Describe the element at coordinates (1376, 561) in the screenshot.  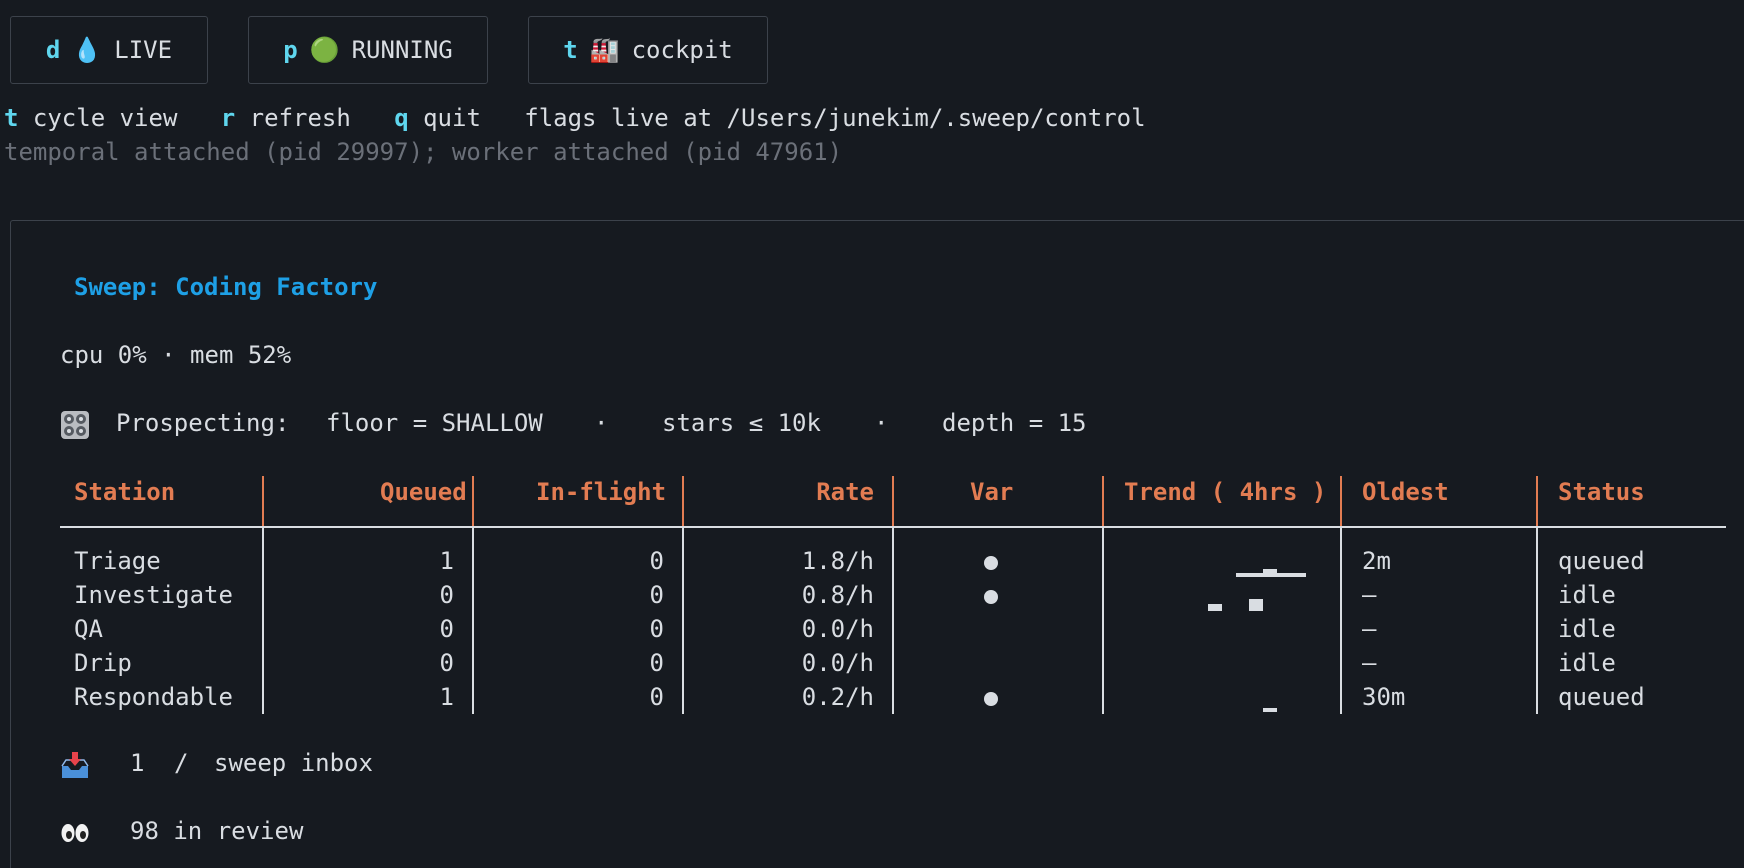
I see `cell-oldest: 2m` at that location.